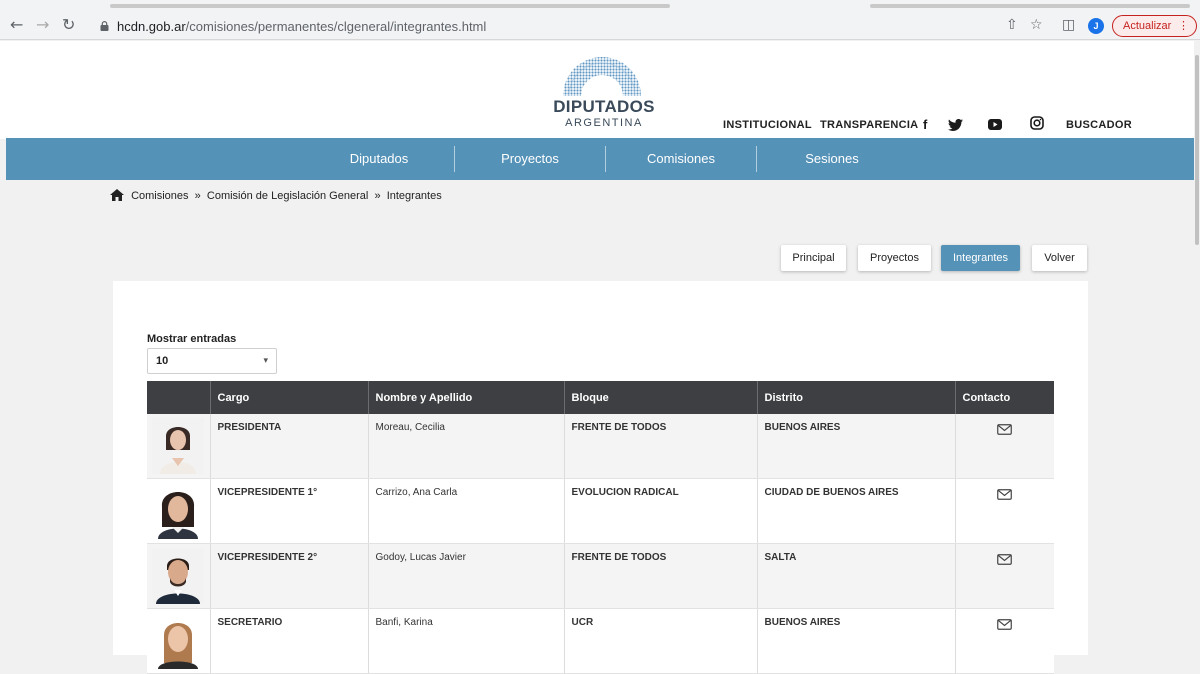  What do you see at coordinates (856, 397) in the screenshot?
I see `column-header-distrito: Distrito` at bounding box center [856, 397].